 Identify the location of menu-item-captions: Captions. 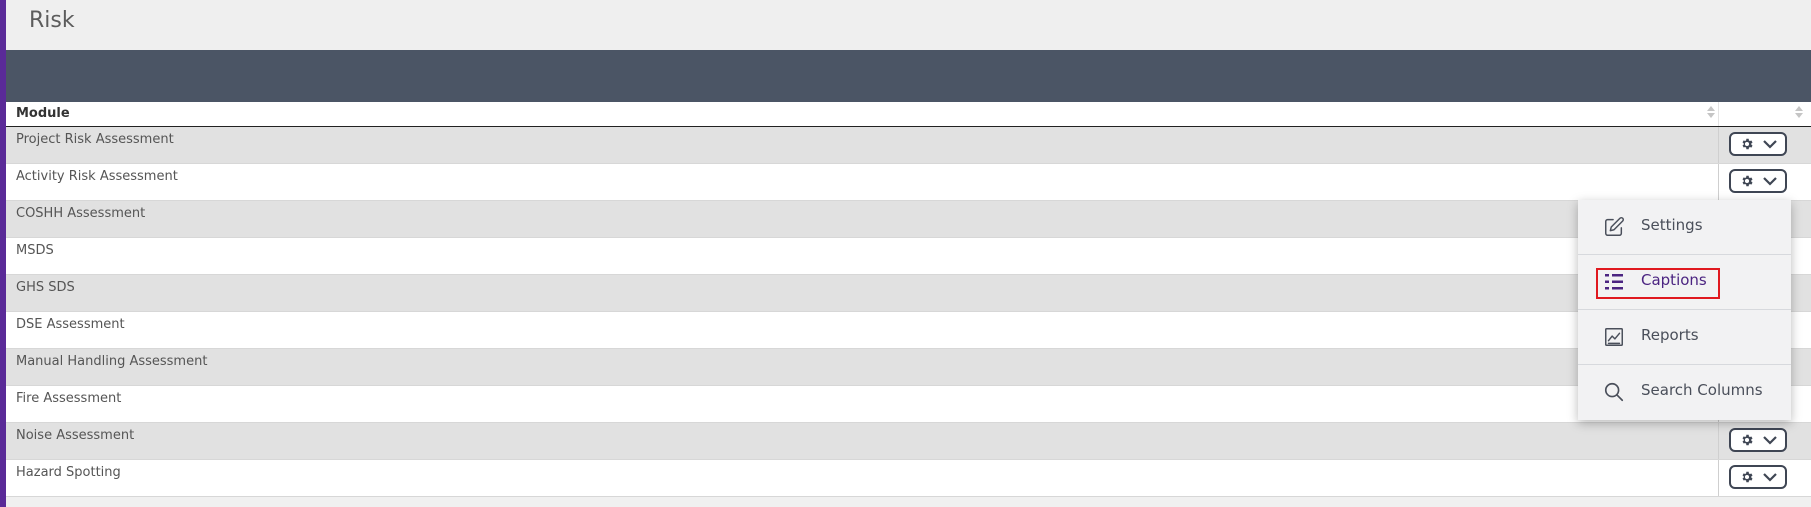
(1684, 282).